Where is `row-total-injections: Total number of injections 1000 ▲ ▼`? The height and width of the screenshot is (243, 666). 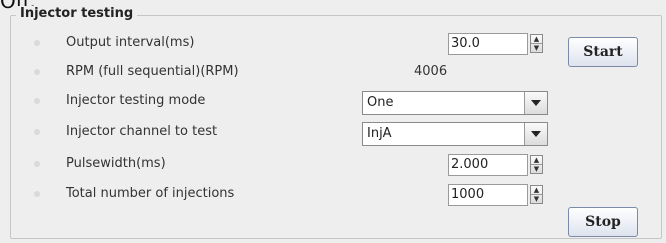
row-total-injections: Total number of injections 1000 ▲ ▼ is located at coordinates (333, 195).